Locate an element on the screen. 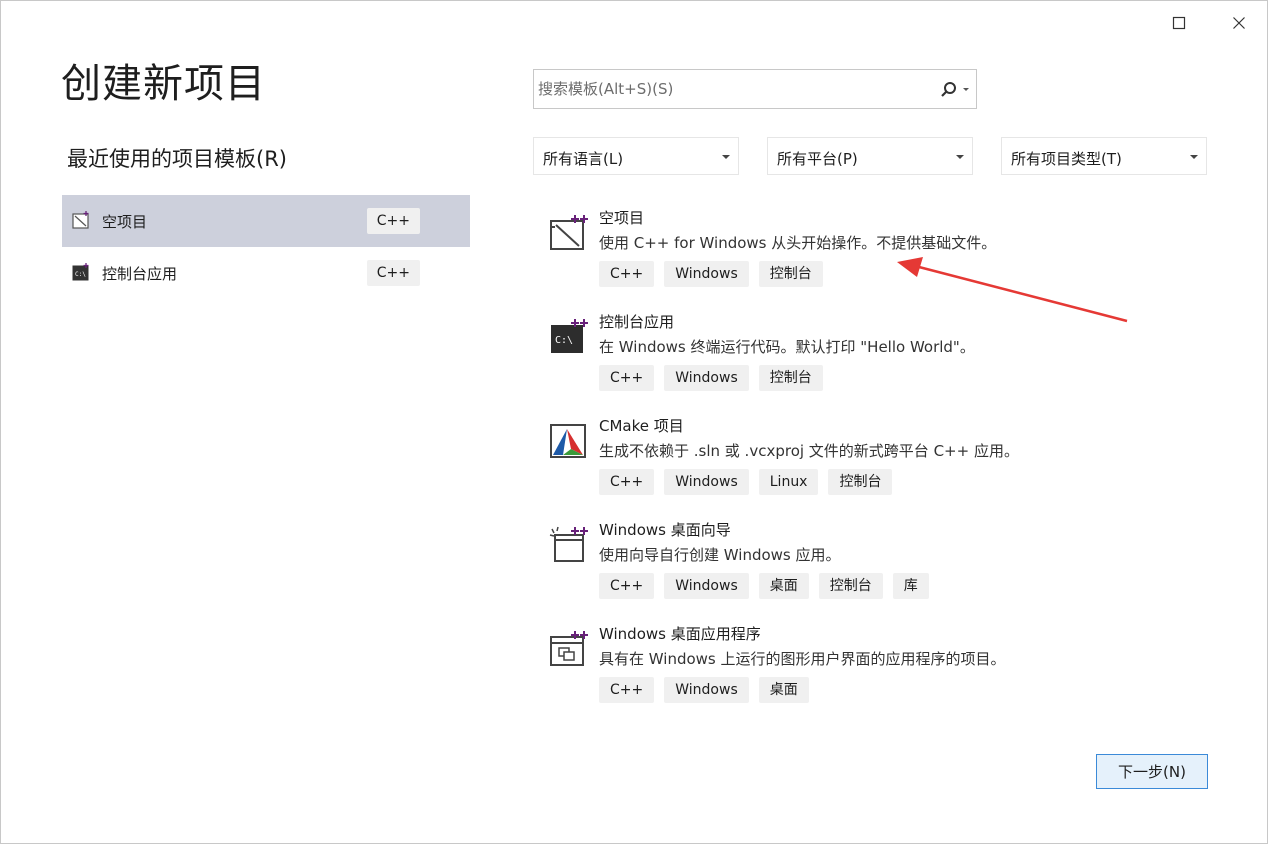  close-icon is located at coordinates (1239, 23).